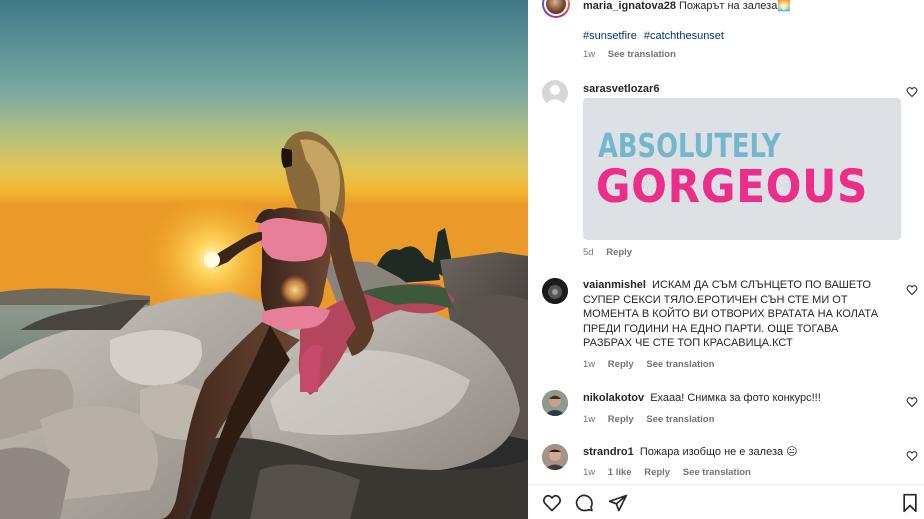  I want to click on comment-username: sarasvetlozar6, so click(621, 89).